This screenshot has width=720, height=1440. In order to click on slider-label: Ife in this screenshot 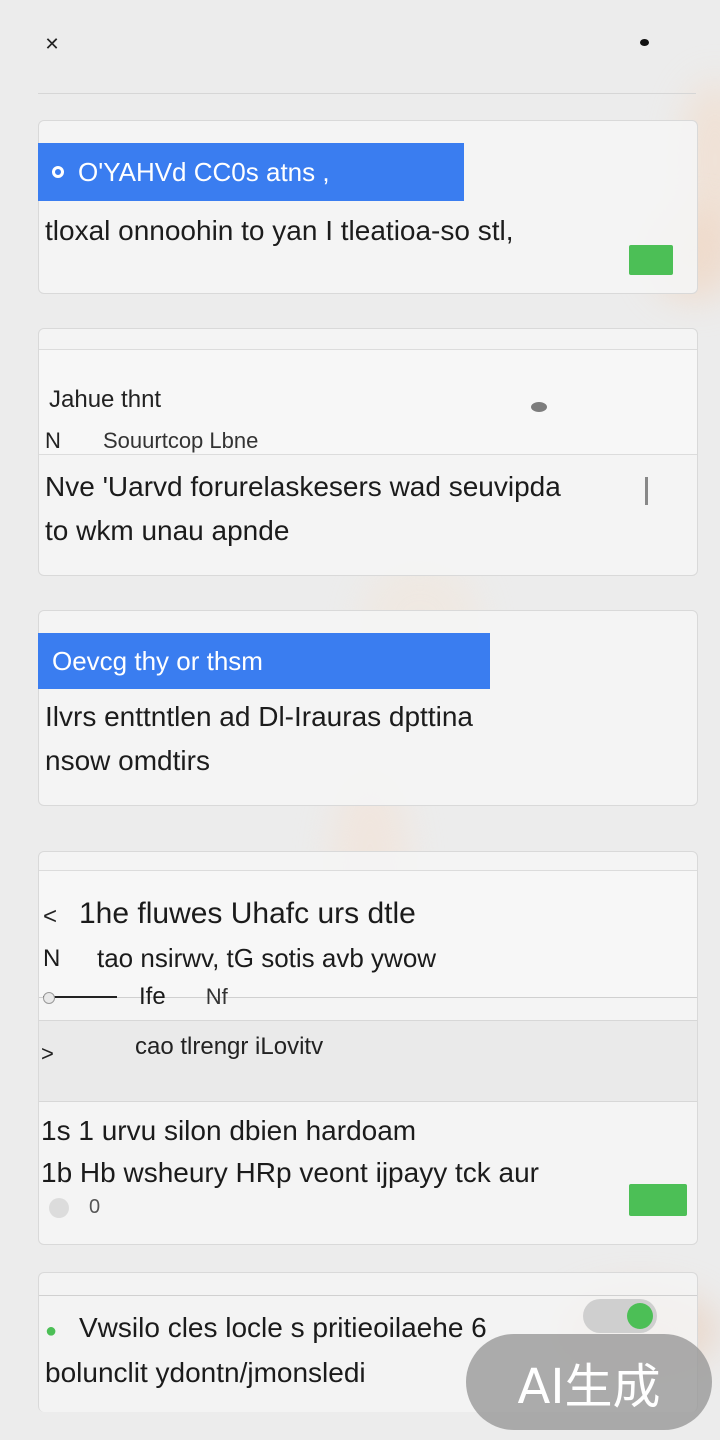, I will do `click(152, 996)`.